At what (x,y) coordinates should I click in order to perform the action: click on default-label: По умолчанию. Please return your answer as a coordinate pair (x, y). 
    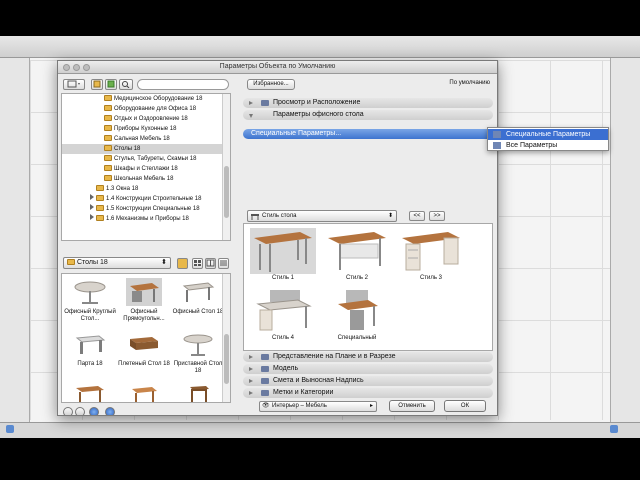
    Looking at the image, I should click on (469, 83).